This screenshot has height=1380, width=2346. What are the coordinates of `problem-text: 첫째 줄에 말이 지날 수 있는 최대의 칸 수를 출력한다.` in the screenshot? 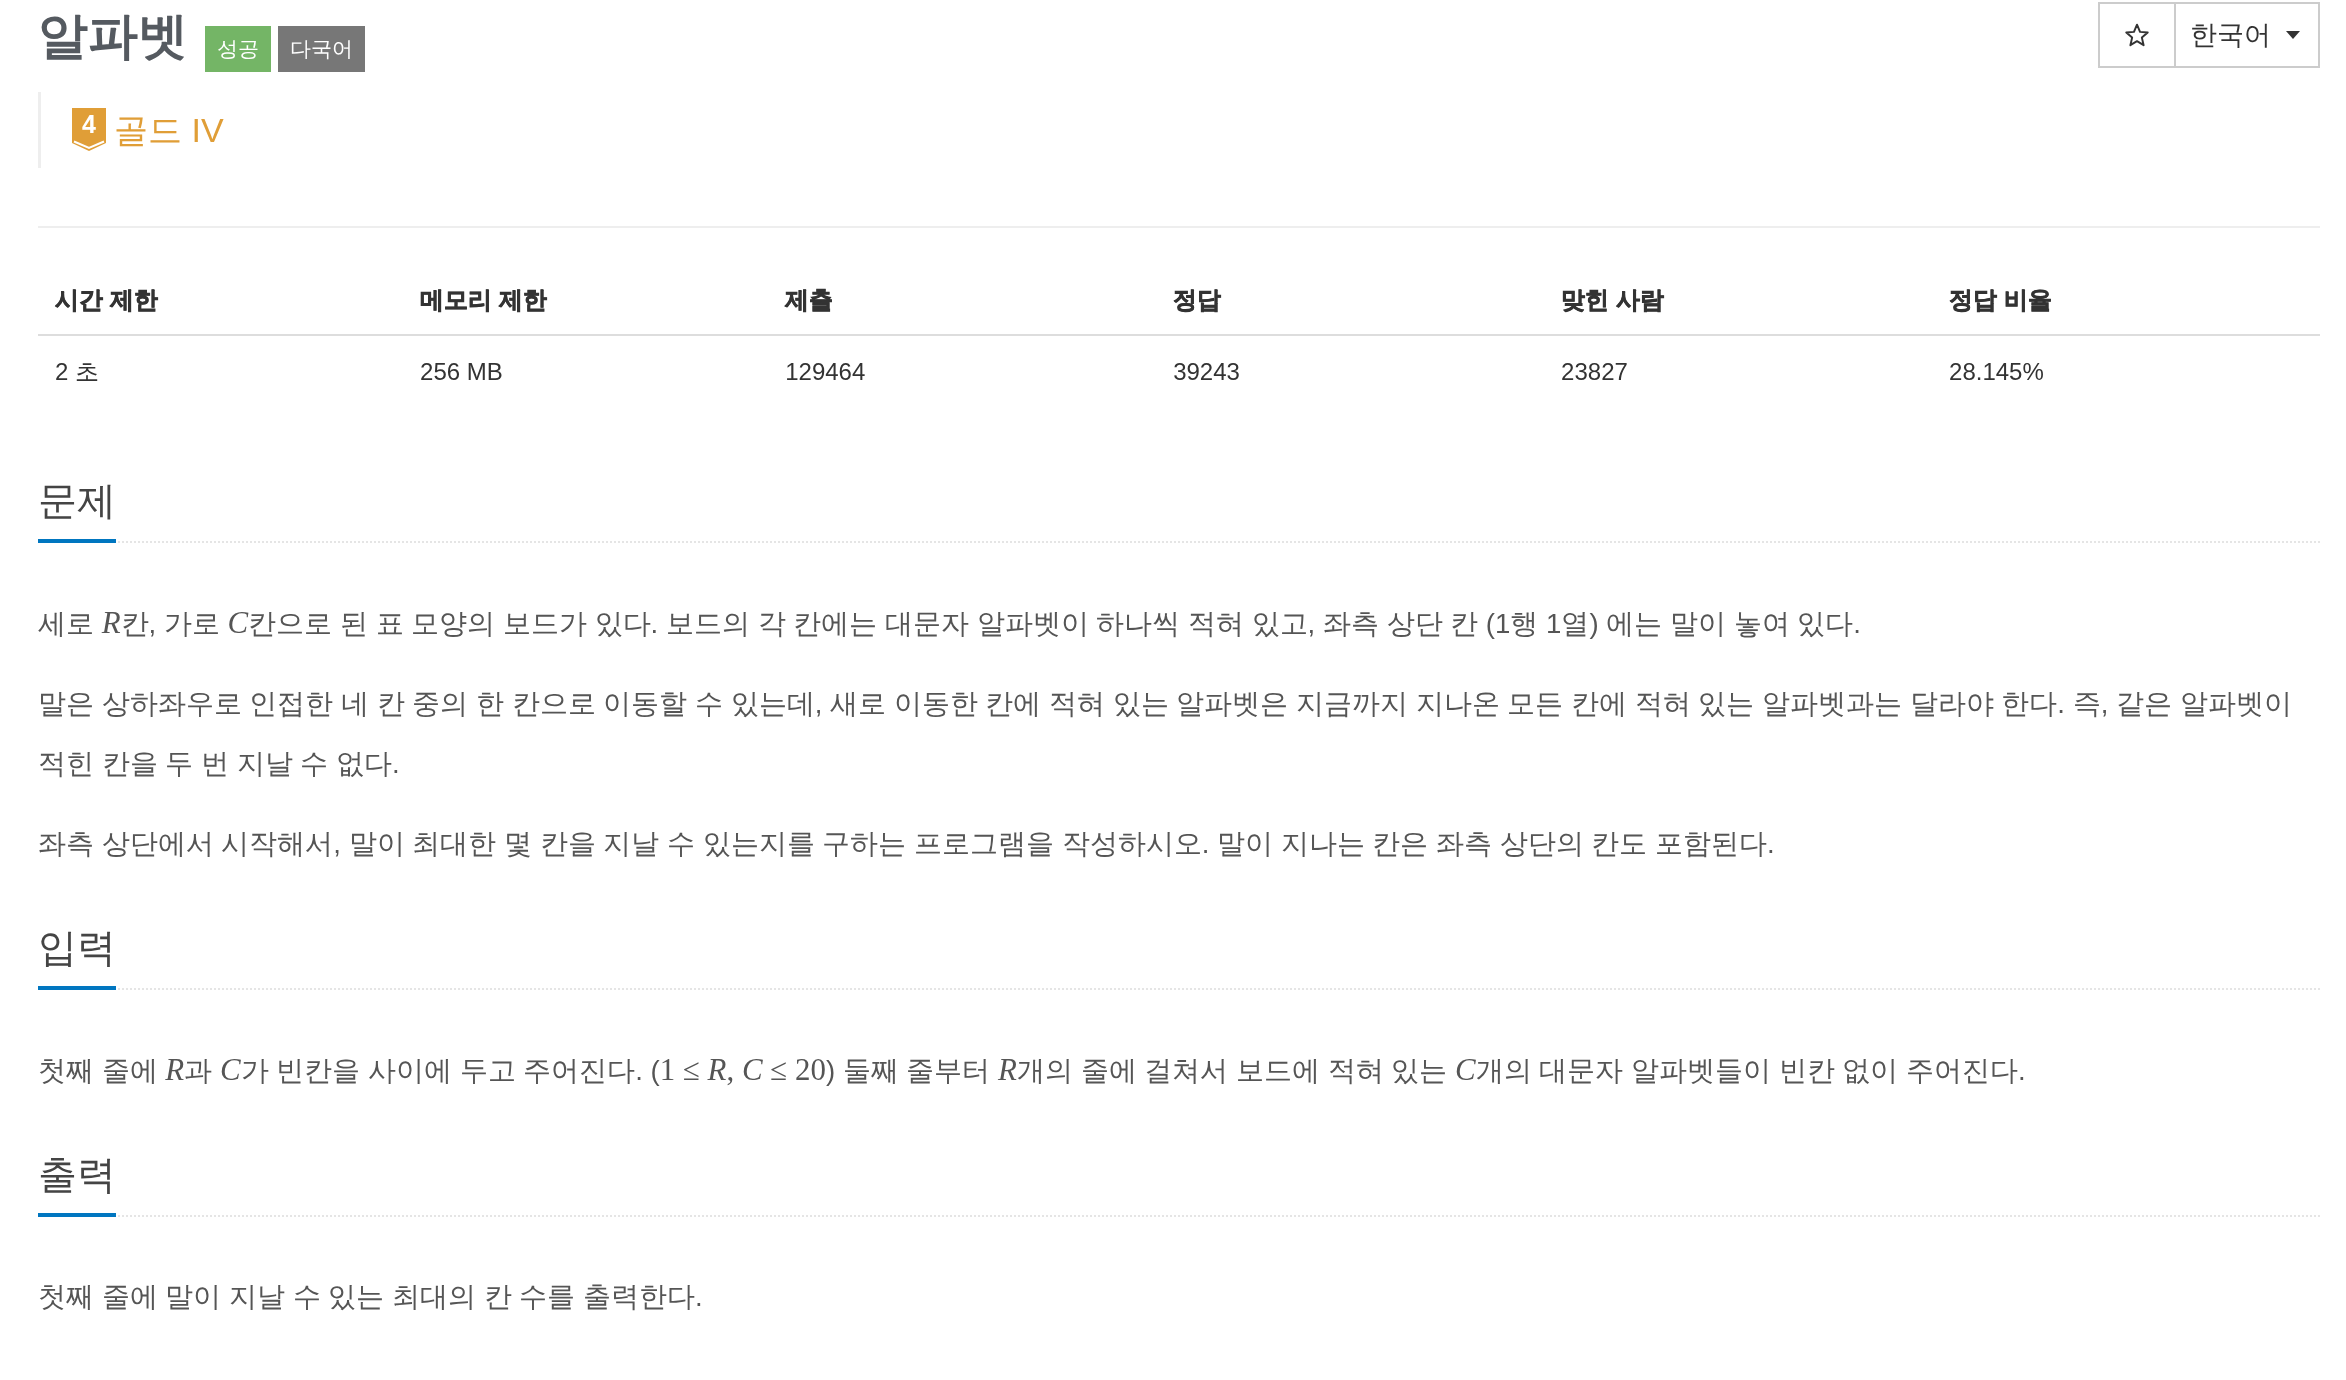 It's located at (371, 1297).